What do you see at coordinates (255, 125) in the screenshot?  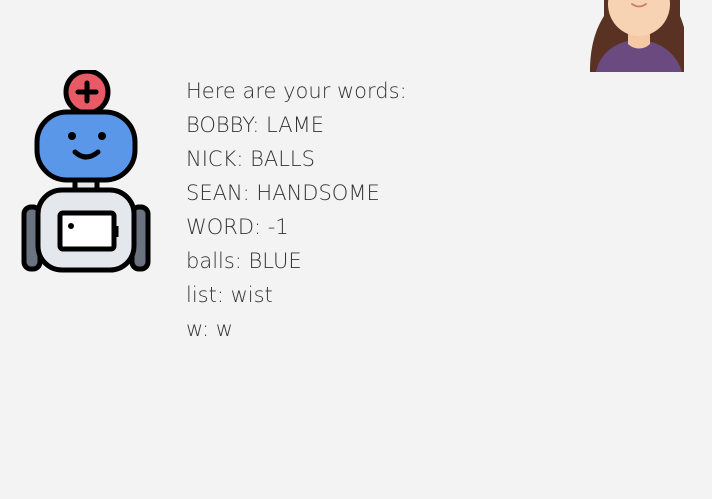 I see `word-entry: BOBBY: LAME` at bounding box center [255, 125].